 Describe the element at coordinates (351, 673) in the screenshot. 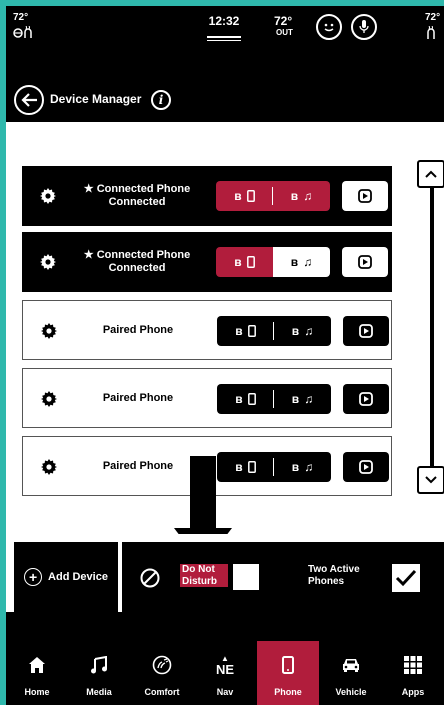

I see `nav-vehicle: Vehicle` at that location.